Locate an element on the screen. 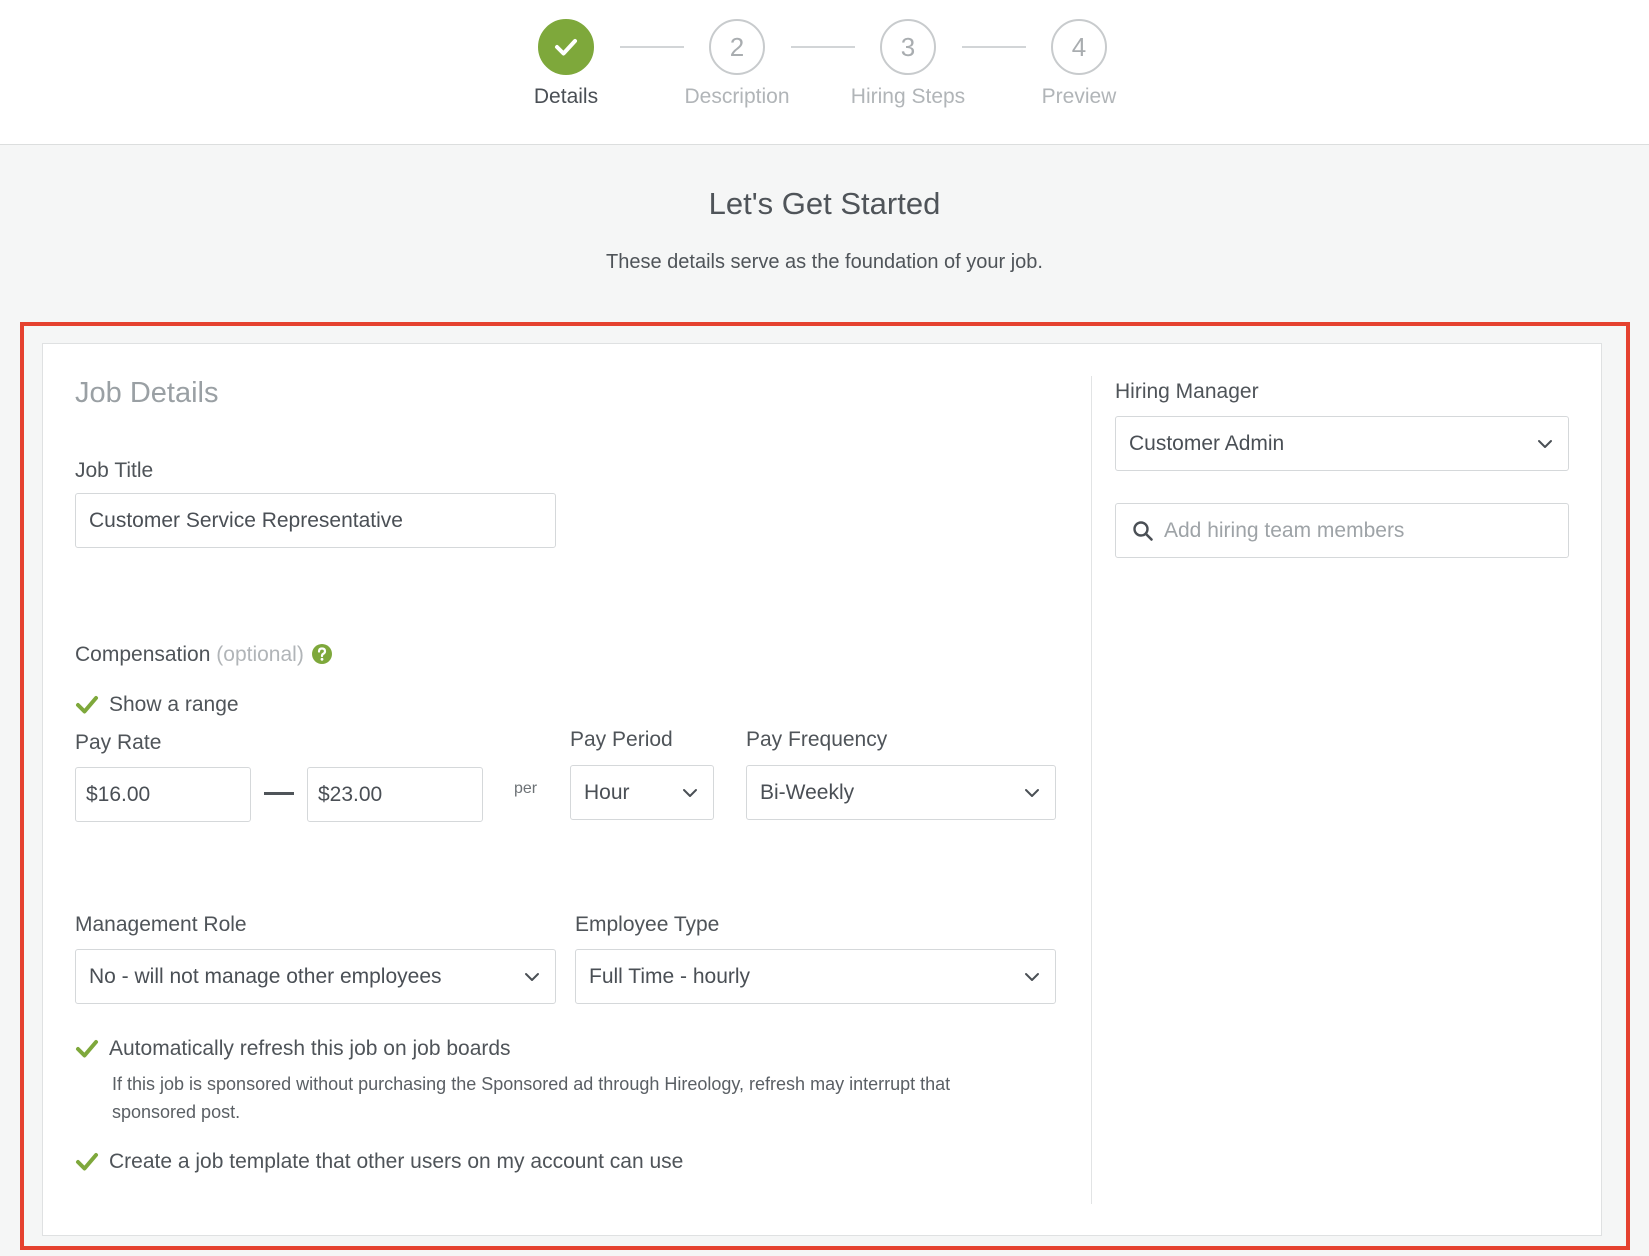 The height and width of the screenshot is (1256, 1649). step-label: Preview is located at coordinates (1079, 96).